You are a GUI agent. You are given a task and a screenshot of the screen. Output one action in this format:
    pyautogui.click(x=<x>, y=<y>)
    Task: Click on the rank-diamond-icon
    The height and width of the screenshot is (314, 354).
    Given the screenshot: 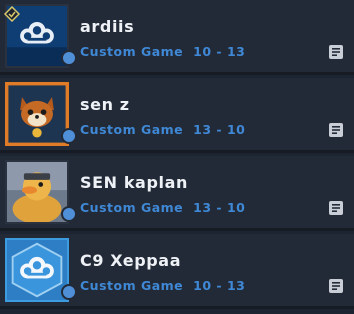 What is the action you would take?
    pyautogui.click(x=12, y=14)
    